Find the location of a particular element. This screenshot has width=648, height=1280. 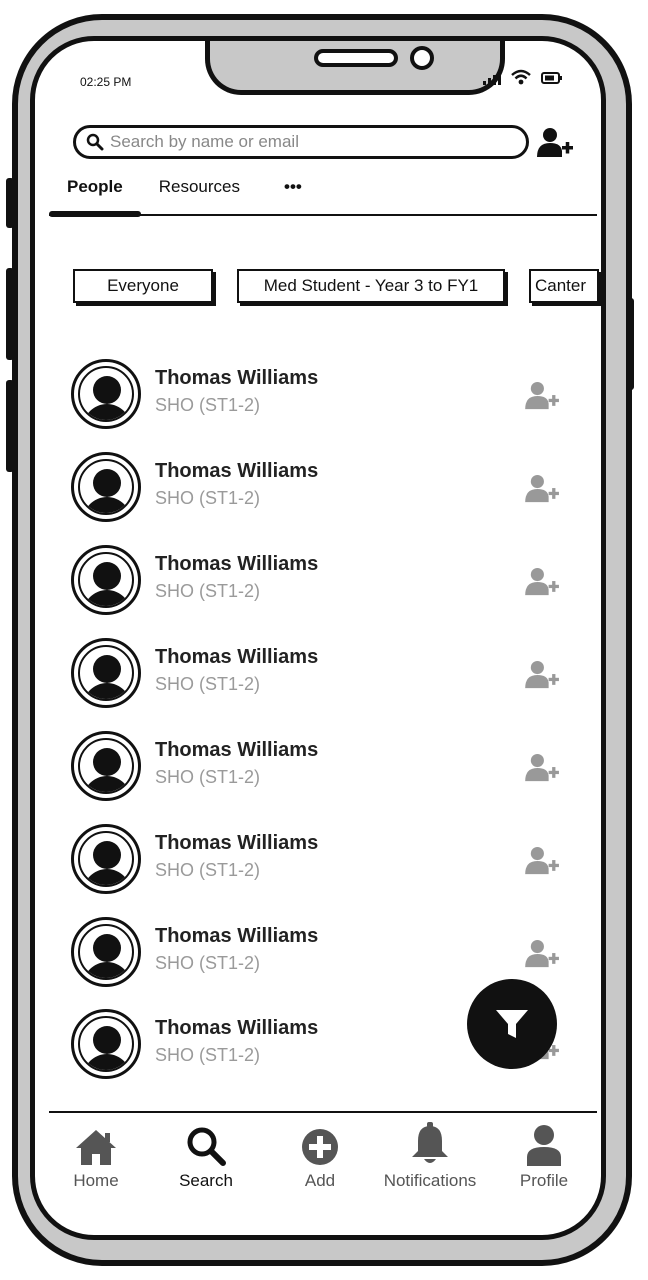

user-icon is located at coordinates (544, 1145).